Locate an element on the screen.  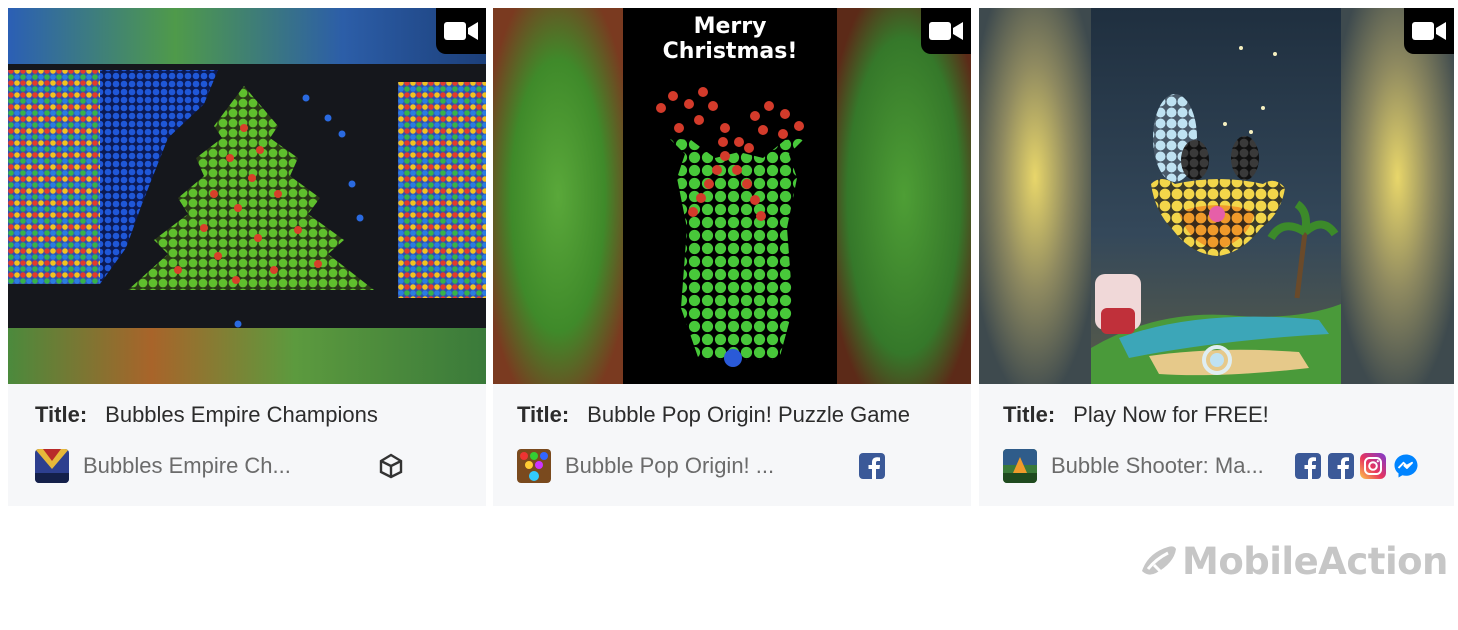
ad-title: Bubbles Empire Champions is located at coordinates (241, 414).